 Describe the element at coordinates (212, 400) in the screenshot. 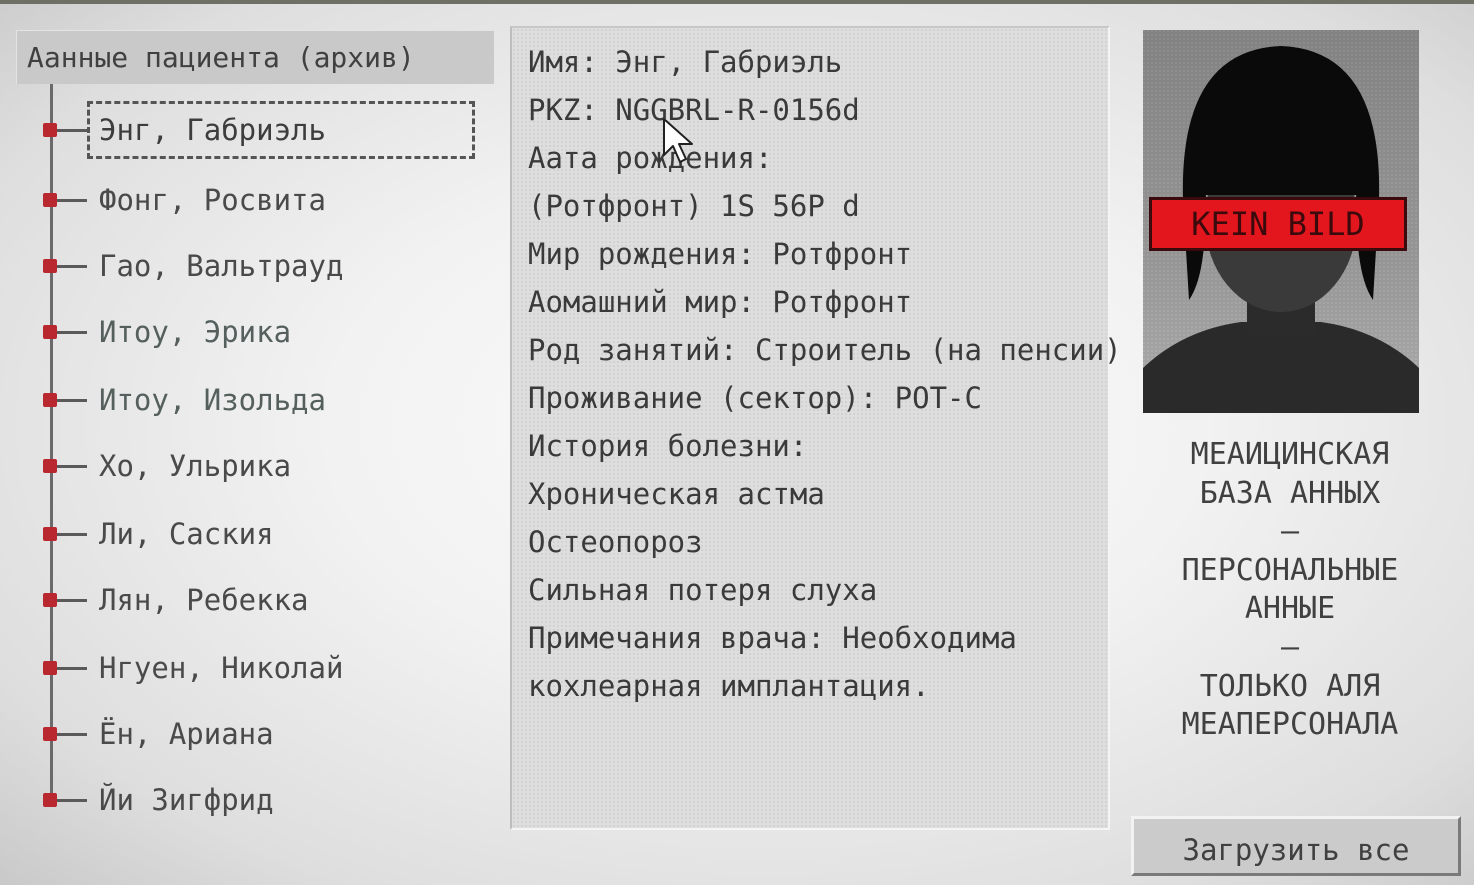

I see `tree-item-label: Итоу, Изольда` at that location.